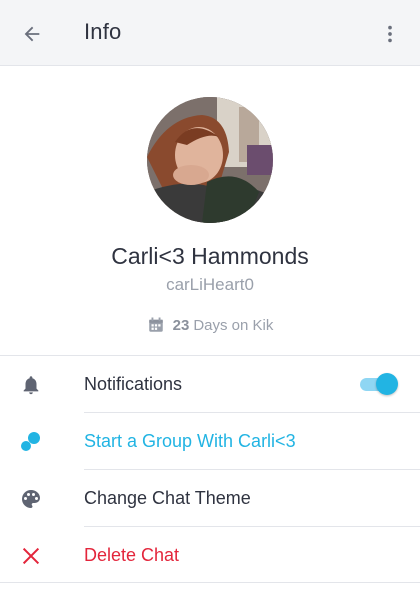 This screenshot has height=600, width=420. Describe the element at coordinates (210, 384) in the screenshot. I see `notifications-row: Notifications` at that location.